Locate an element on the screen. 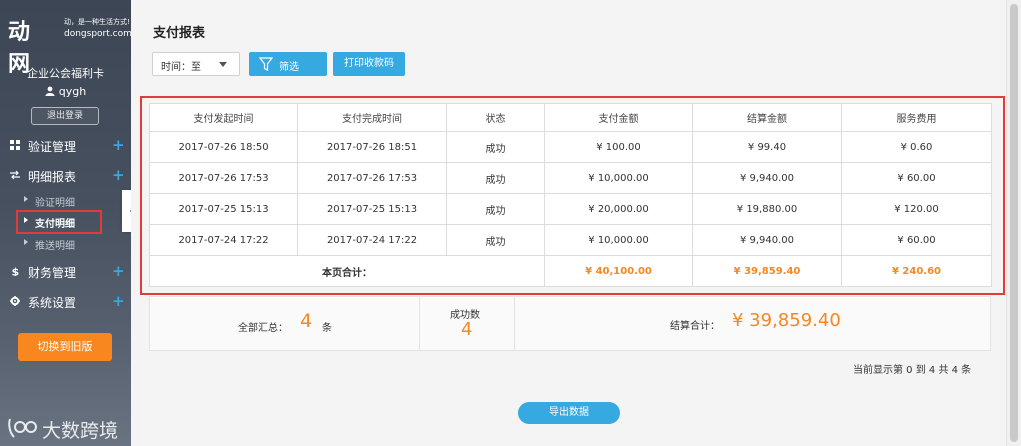 This screenshot has height=446, width=1021. total-service-fee: ¥ 240.60 is located at coordinates (916, 271).